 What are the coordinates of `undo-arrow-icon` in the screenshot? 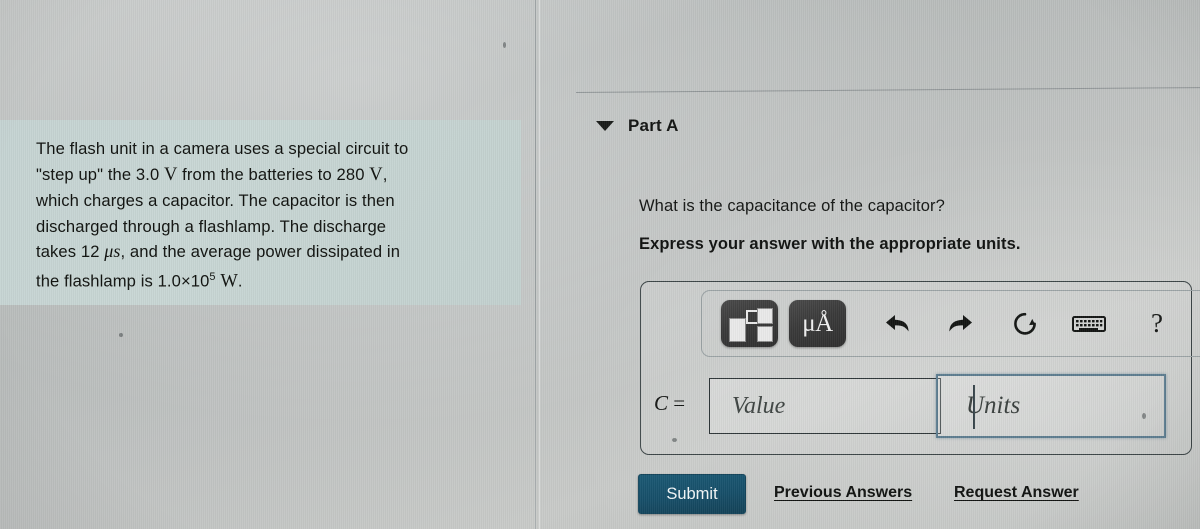 It's located at (897, 322).